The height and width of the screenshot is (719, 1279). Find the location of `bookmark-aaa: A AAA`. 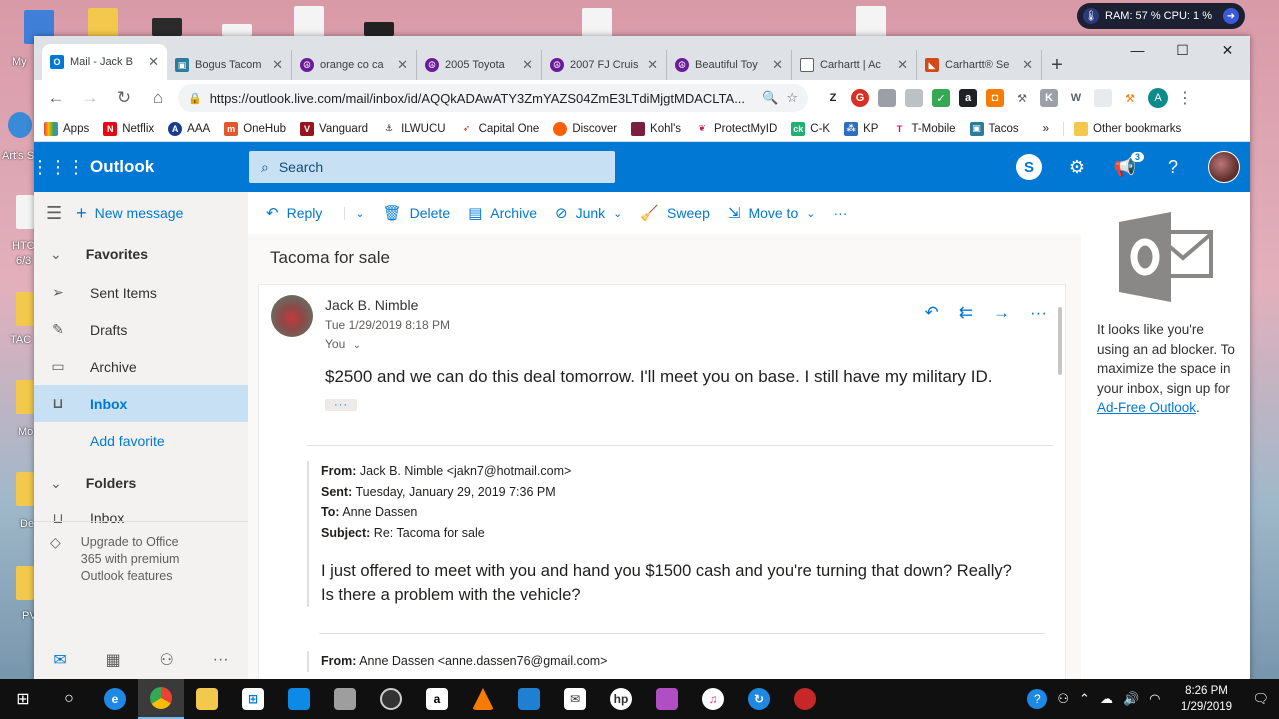

bookmark-aaa: A AAA is located at coordinates (189, 128).